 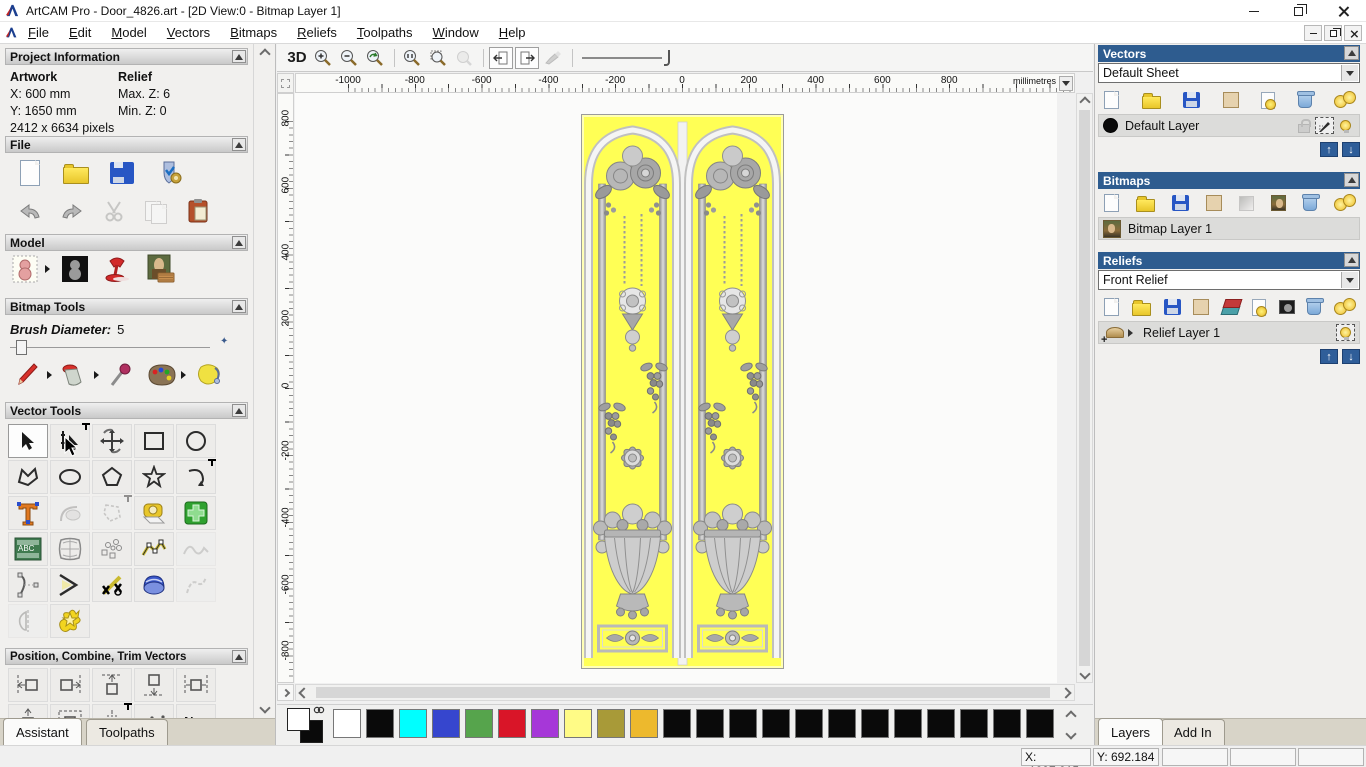 I want to click on transfer-relief-button, so click(x=1230, y=307).